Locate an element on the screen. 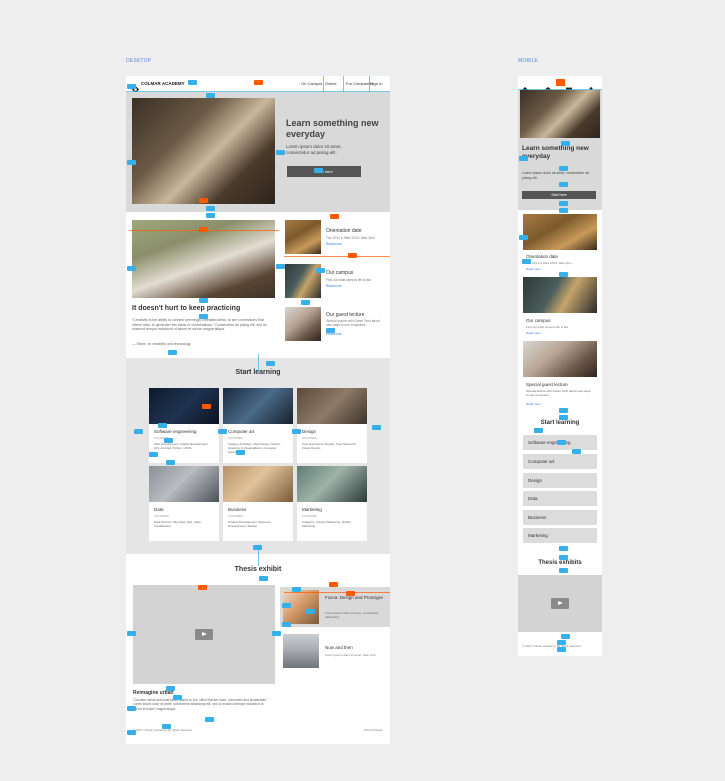 Image resolution: width=725 pixels, height=781 pixels. marketing-count: COURSES is located at coordinates (309, 516).